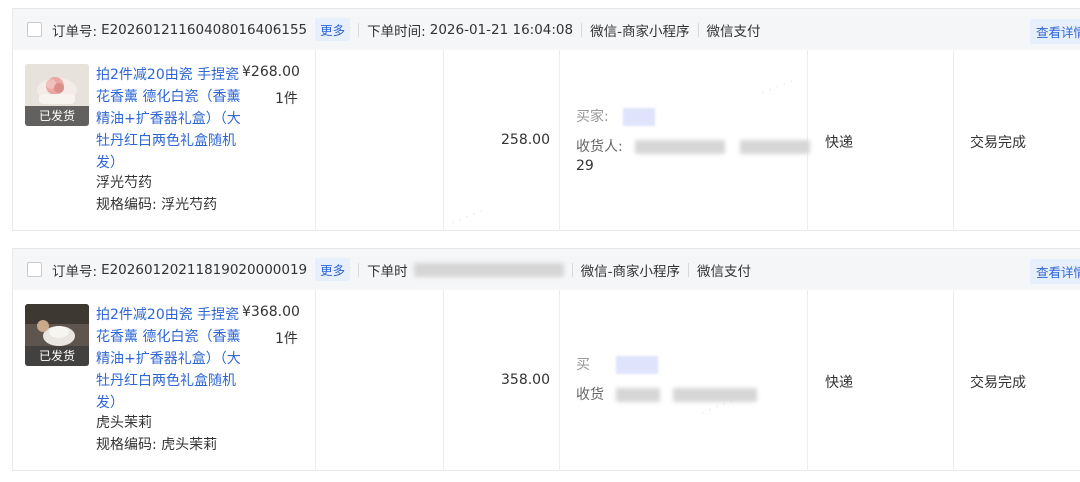 This screenshot has height=482, width=1080. Describe the element at coordinates (501, 29) in the screenshot. I see `order-time: 2026-01-21 16:04:08` at that location.